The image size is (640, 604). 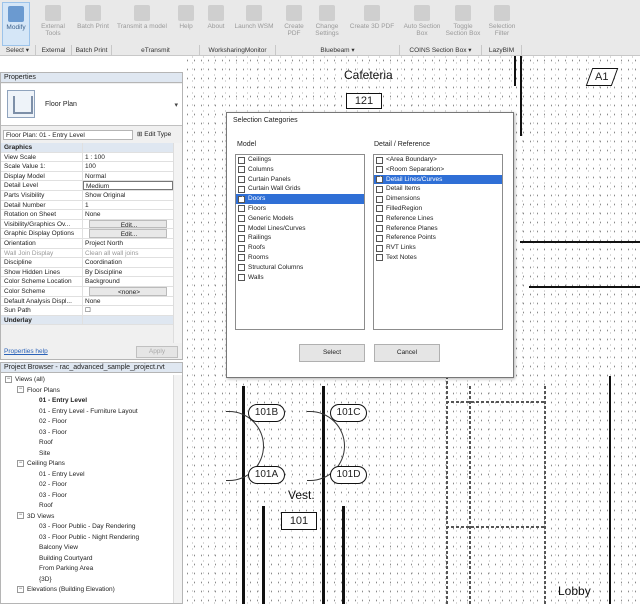 What do you see at coordinates (128, 176) in the screenshot?
I see `property-value: Normal` at bounding box center [128, 176].